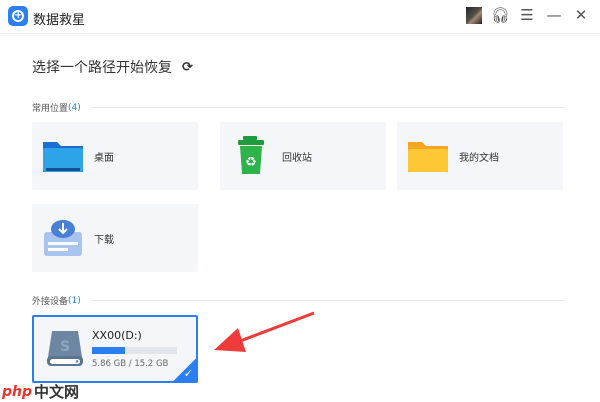  I want to click on watermark-php: php, so click(17, 391).